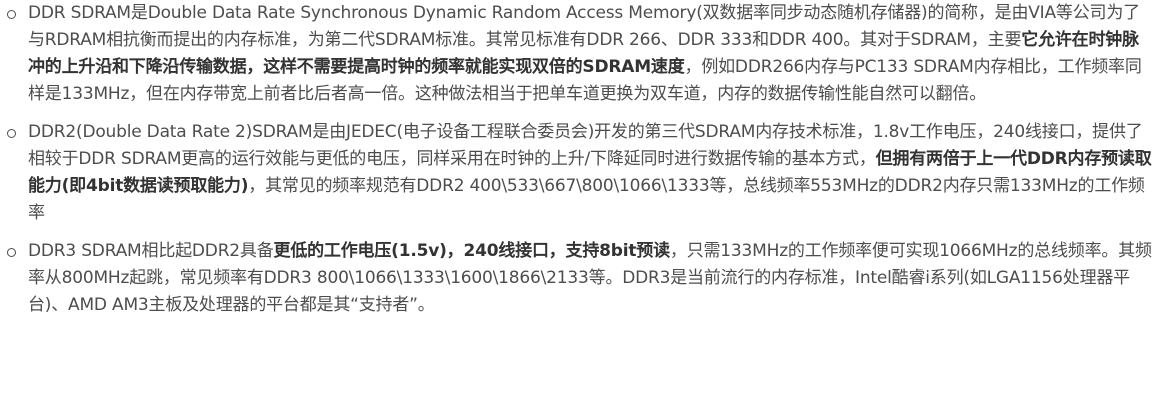 The width and height of the screenshot is (1158, 408). Describe the element at coordinates (151, 251) in the screenshot. I see `paragraph-text: DDR3 SDRAM相比起DDR2具备` at that location.